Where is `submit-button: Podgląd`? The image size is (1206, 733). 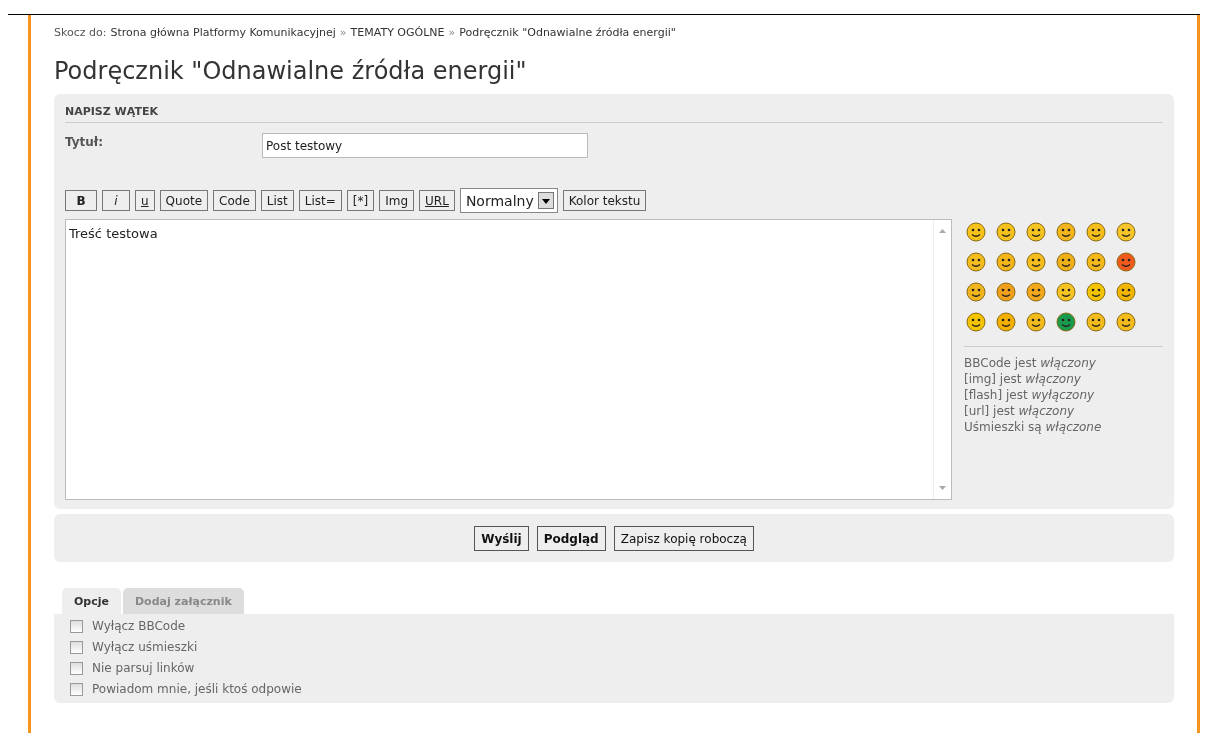
submit-button: Podgląd is located at coordinates (571, 538).